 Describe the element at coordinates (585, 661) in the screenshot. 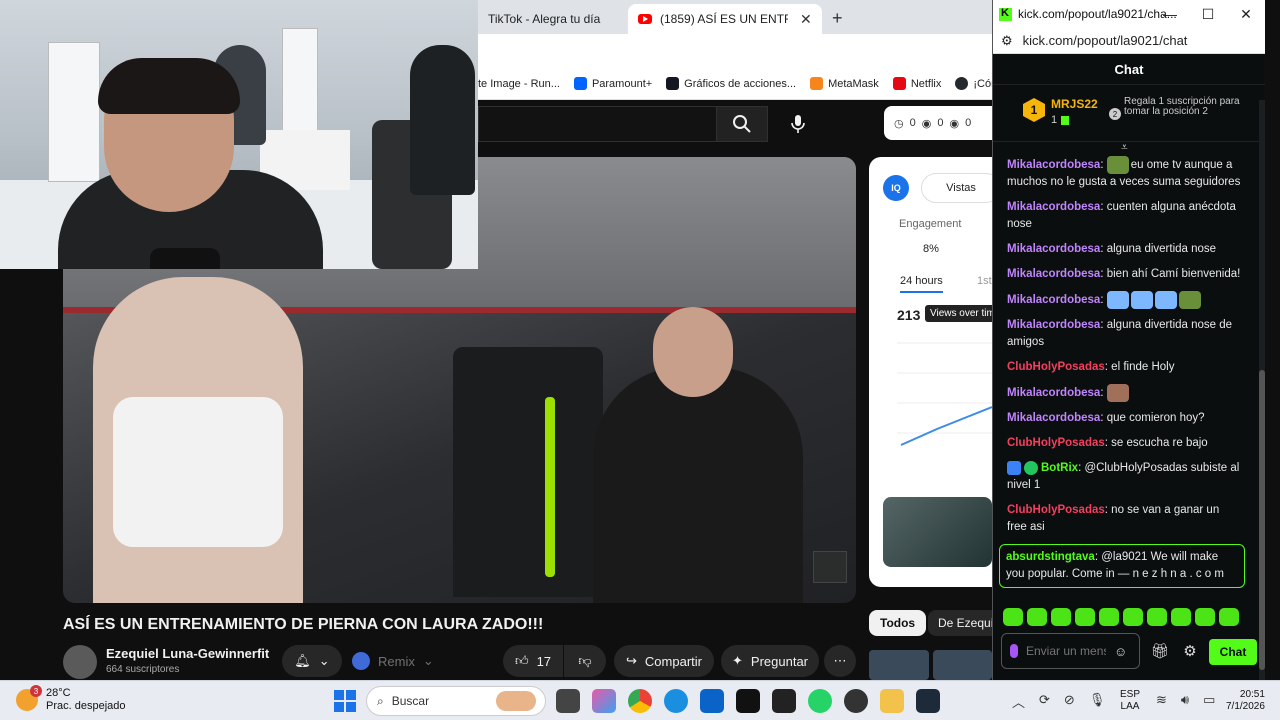

I see `dislike-button: 👎︎` at that location.